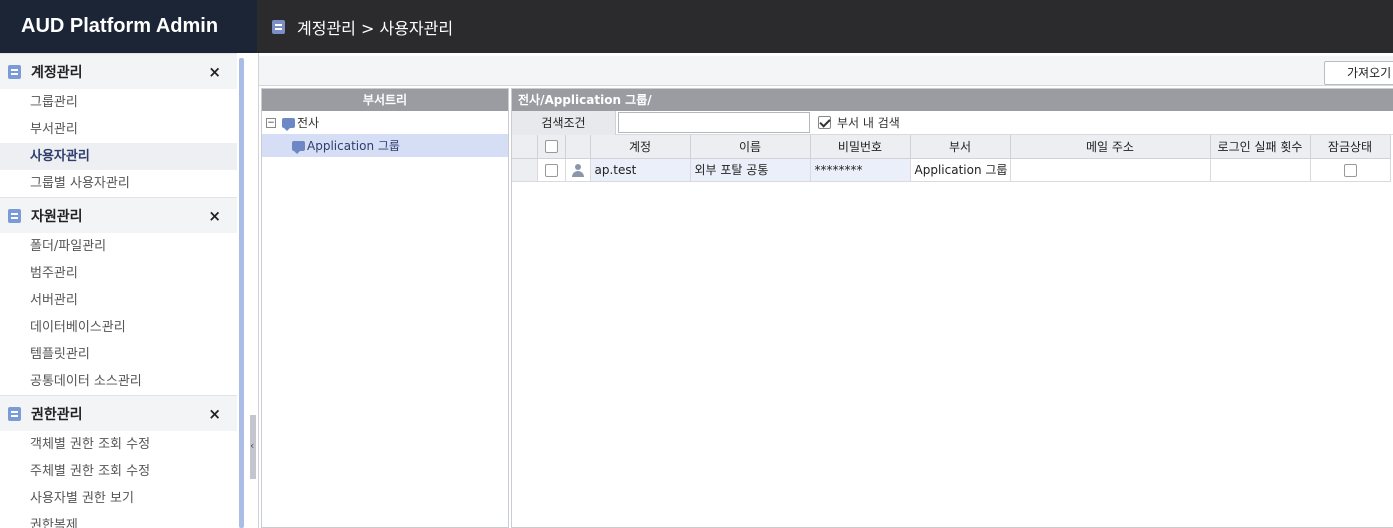  Describe the element at coordinates (118, 273) in the screenshot. I see `sidebar-item-category: 범주관리` at that location.